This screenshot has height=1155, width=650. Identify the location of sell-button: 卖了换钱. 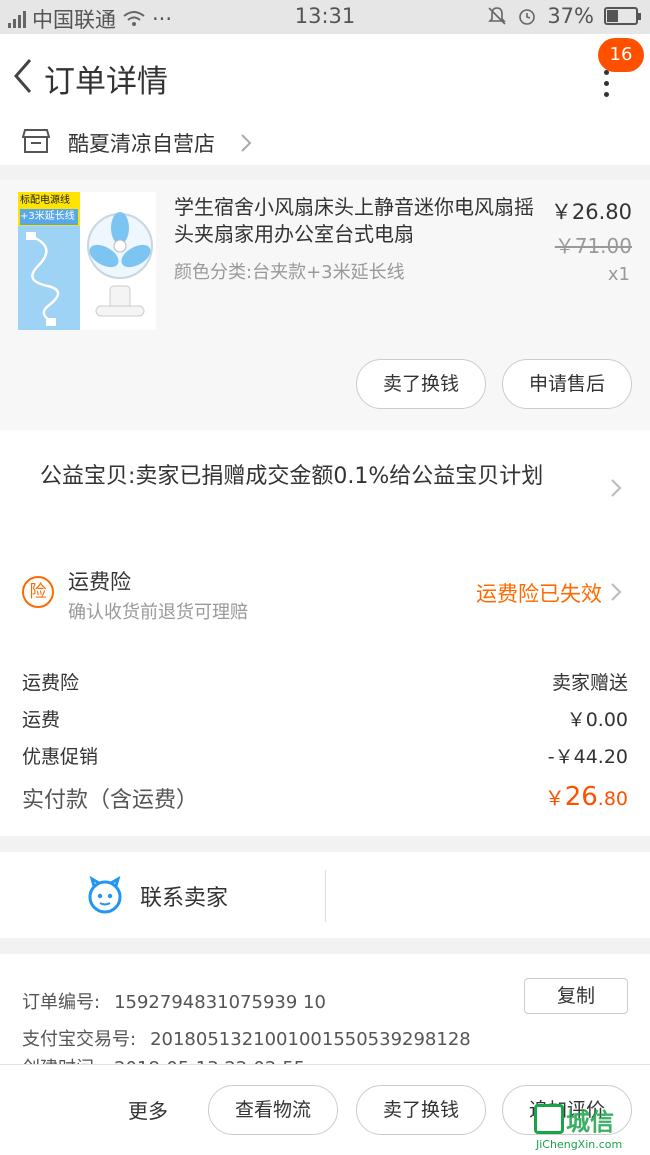
(421, 384).